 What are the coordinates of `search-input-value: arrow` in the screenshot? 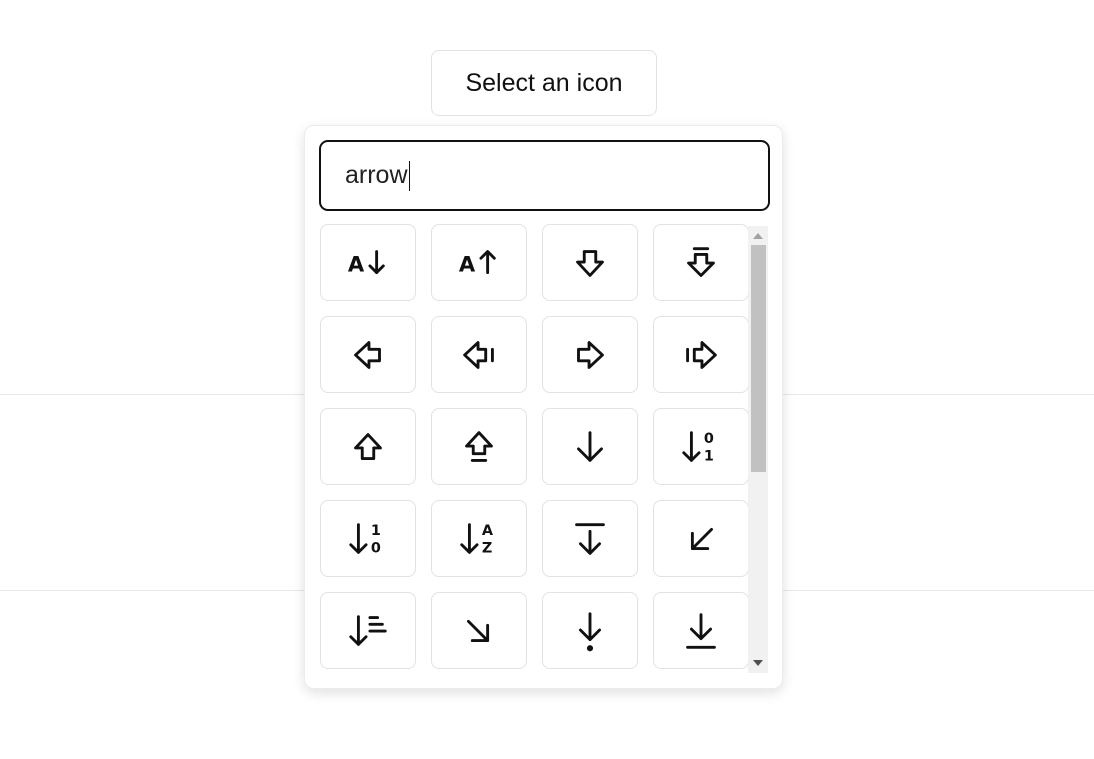 It's located at (376, 175).